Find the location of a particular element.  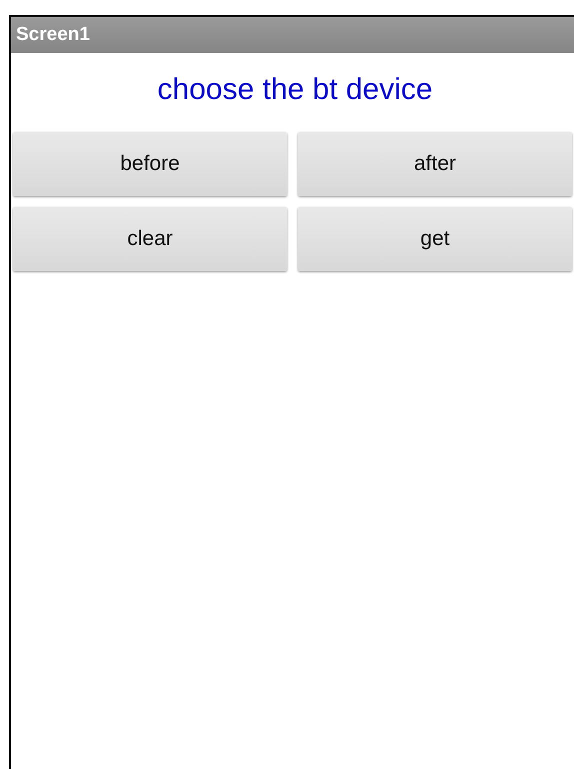

action-button: after is located at coordinates (435, 164).